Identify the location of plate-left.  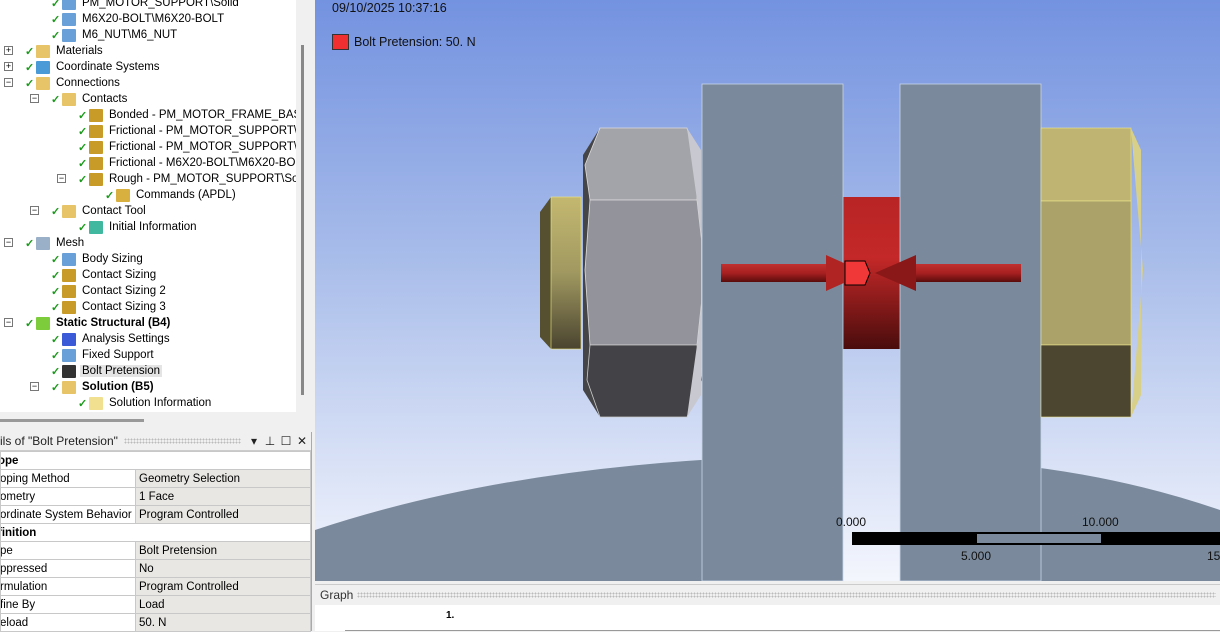
(772, 332).